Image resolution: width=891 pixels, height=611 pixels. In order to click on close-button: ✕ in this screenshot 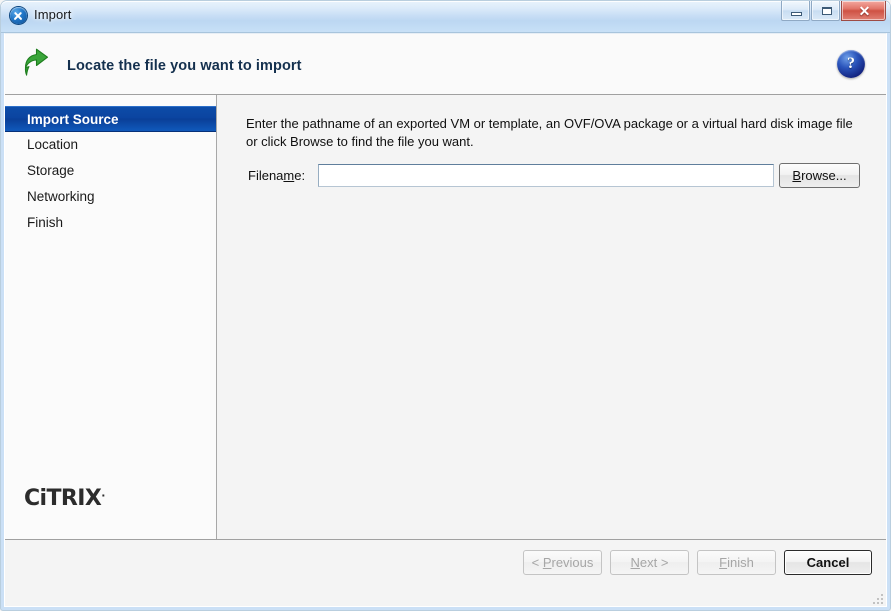, I will do `click(863, 11)`.